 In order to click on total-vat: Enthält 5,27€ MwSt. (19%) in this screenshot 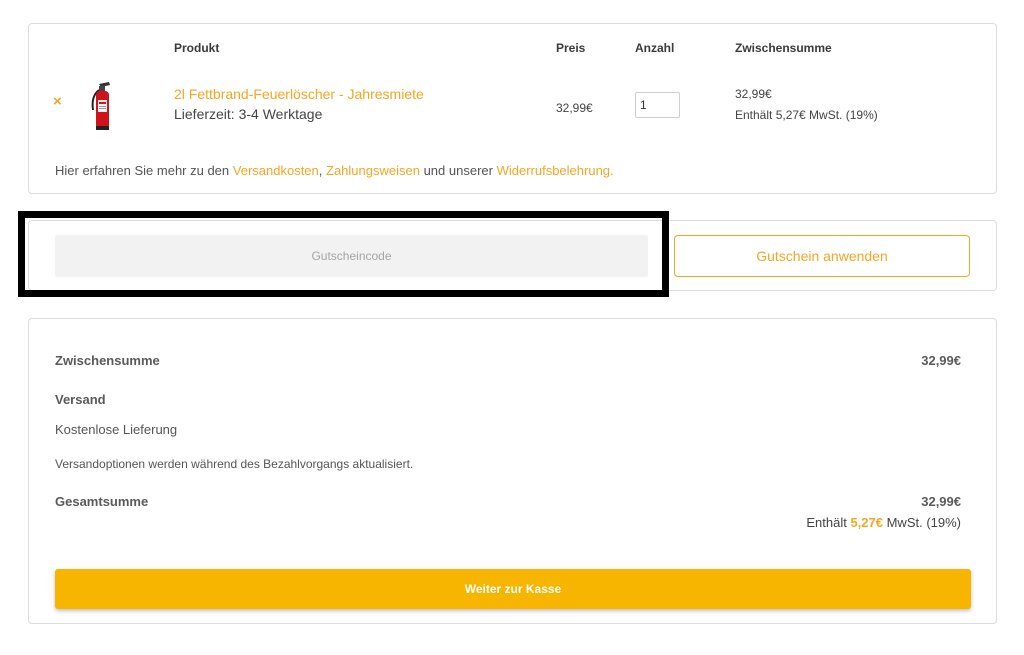, I will do `click(883, 522)`.